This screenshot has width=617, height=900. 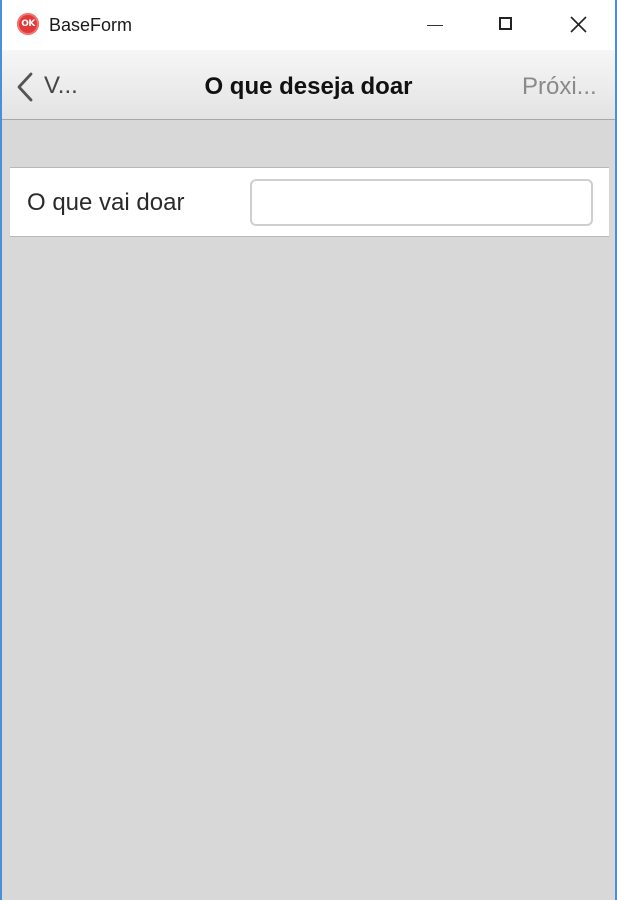 I want to click on minimize-icon, so click(x=435, y=25).